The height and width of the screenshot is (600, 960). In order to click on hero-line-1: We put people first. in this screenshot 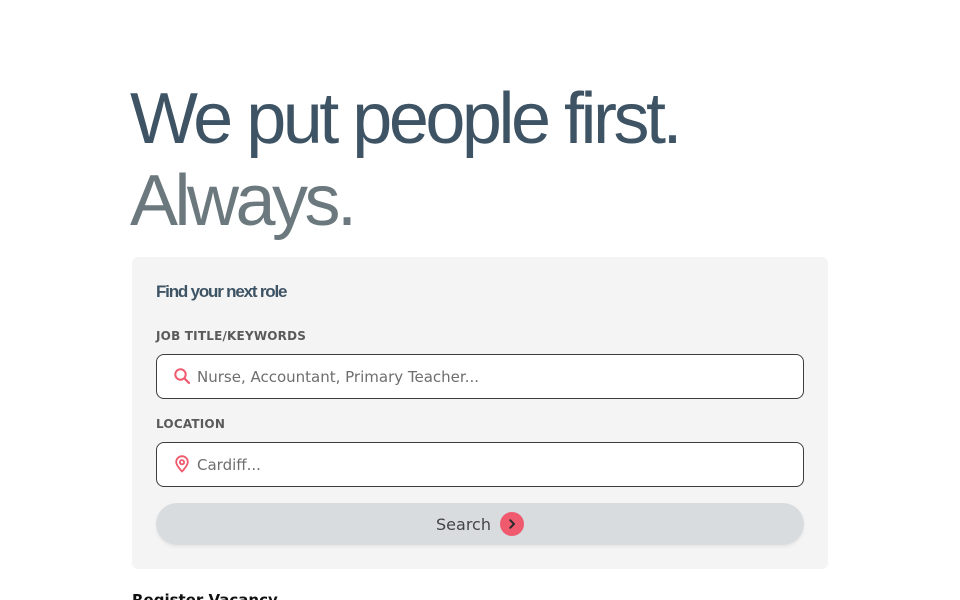, I will do `click(406, 119)`.